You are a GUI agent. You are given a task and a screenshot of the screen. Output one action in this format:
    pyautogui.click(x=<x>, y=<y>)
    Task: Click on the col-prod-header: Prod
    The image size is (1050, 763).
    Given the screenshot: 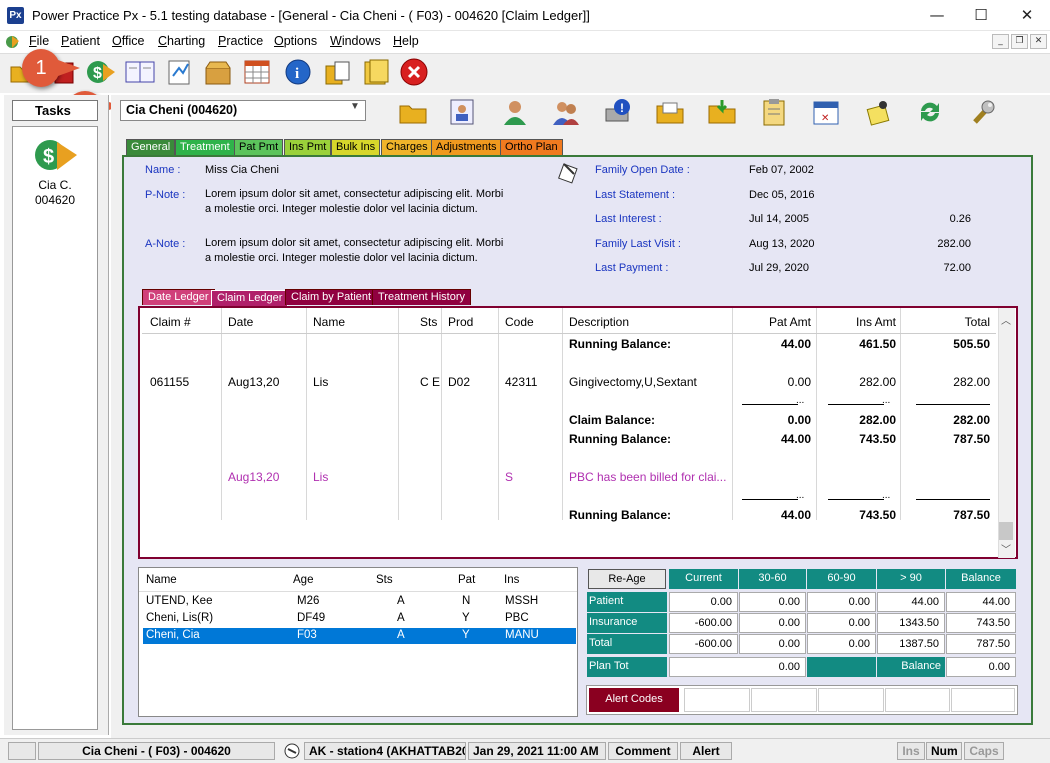 What is the action you would take?
    pyautogui.click(x=460, y=322)
    